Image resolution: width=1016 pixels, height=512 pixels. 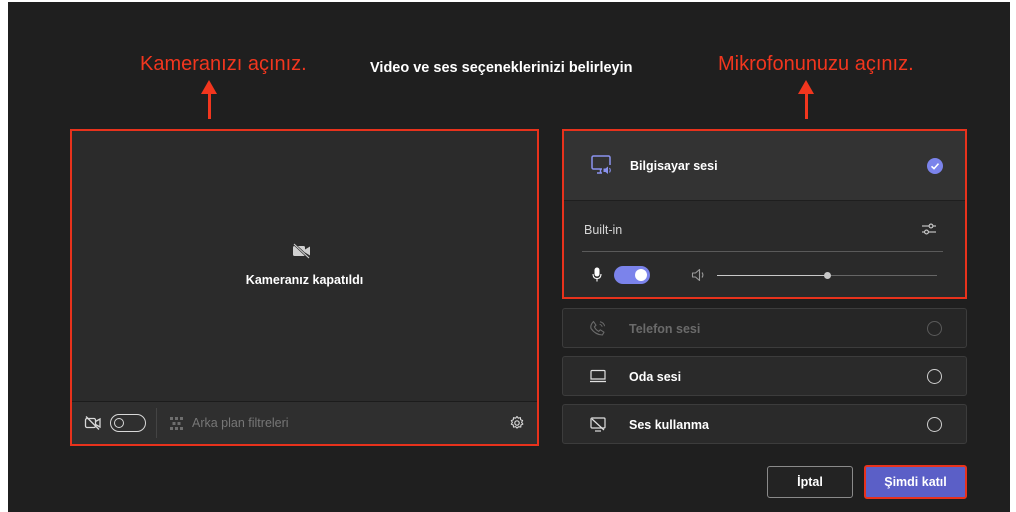 I want to click on speaker-icon, so click(x=697, y=275).